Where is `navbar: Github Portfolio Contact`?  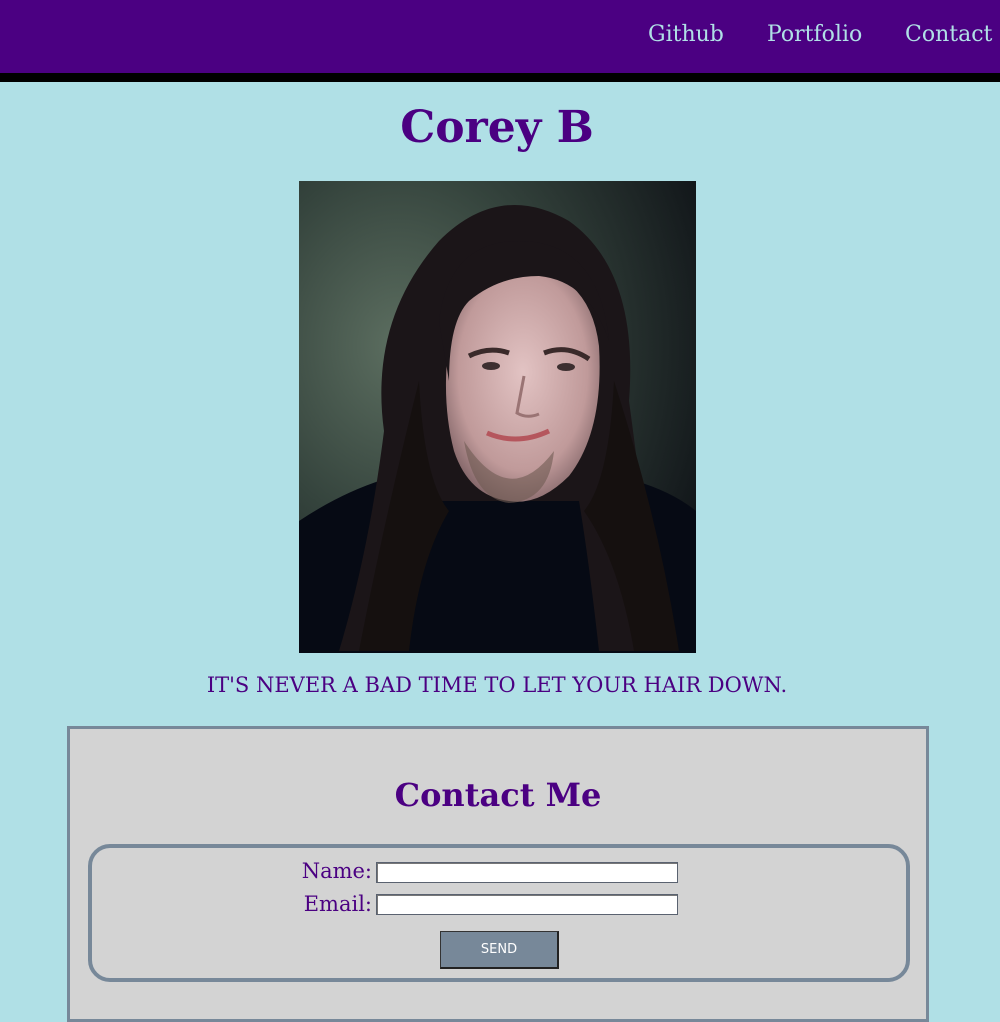 navbar: Github Portfolio Contact is located at coordinates (500, 41).